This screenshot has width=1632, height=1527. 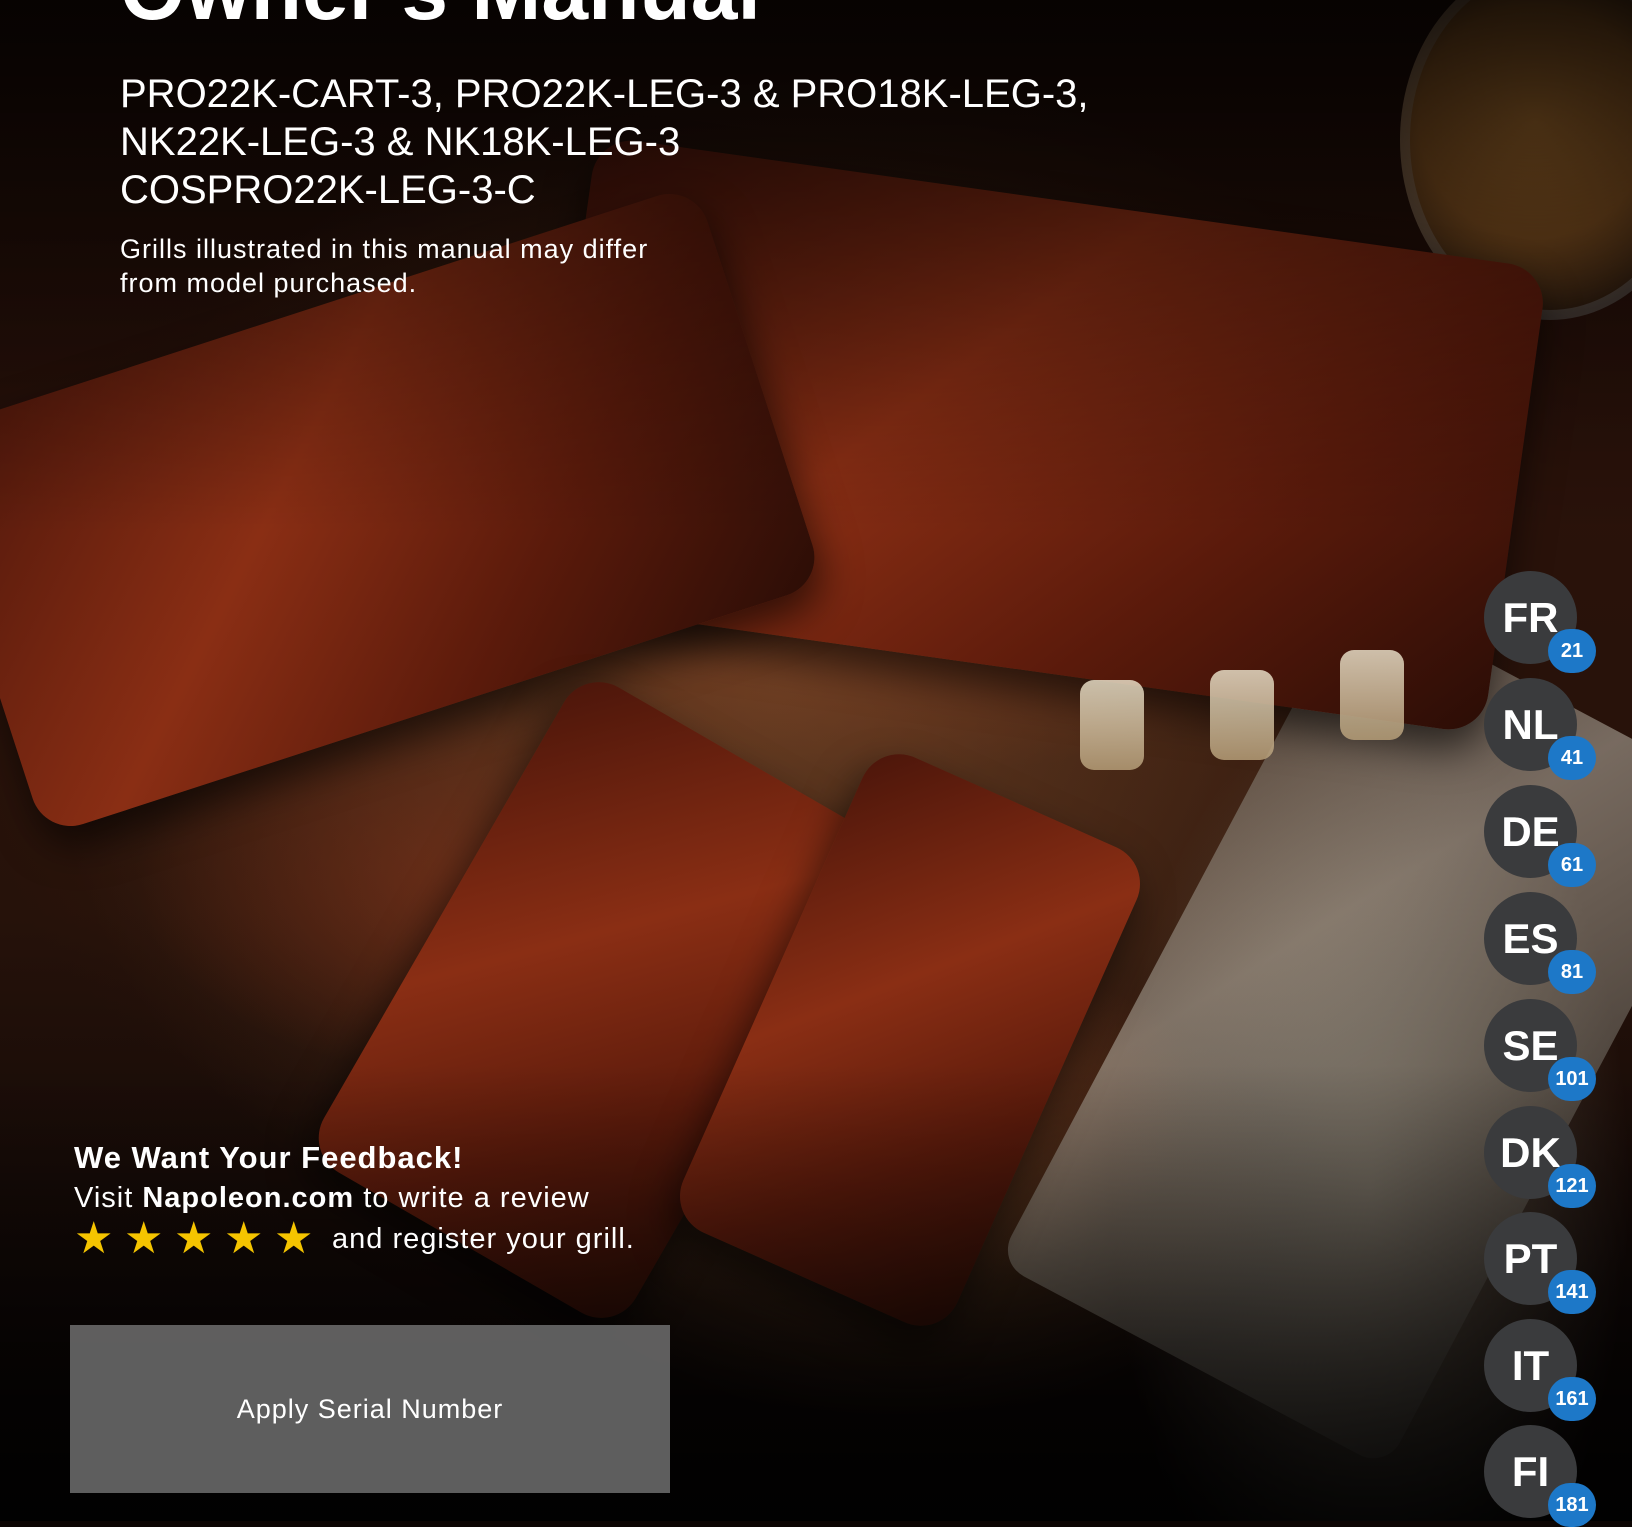 What do you see at coordinates (1572, 1505) in the screenshot?
I see `page-number-badge: 181` at bounding box center [1572, 1505].